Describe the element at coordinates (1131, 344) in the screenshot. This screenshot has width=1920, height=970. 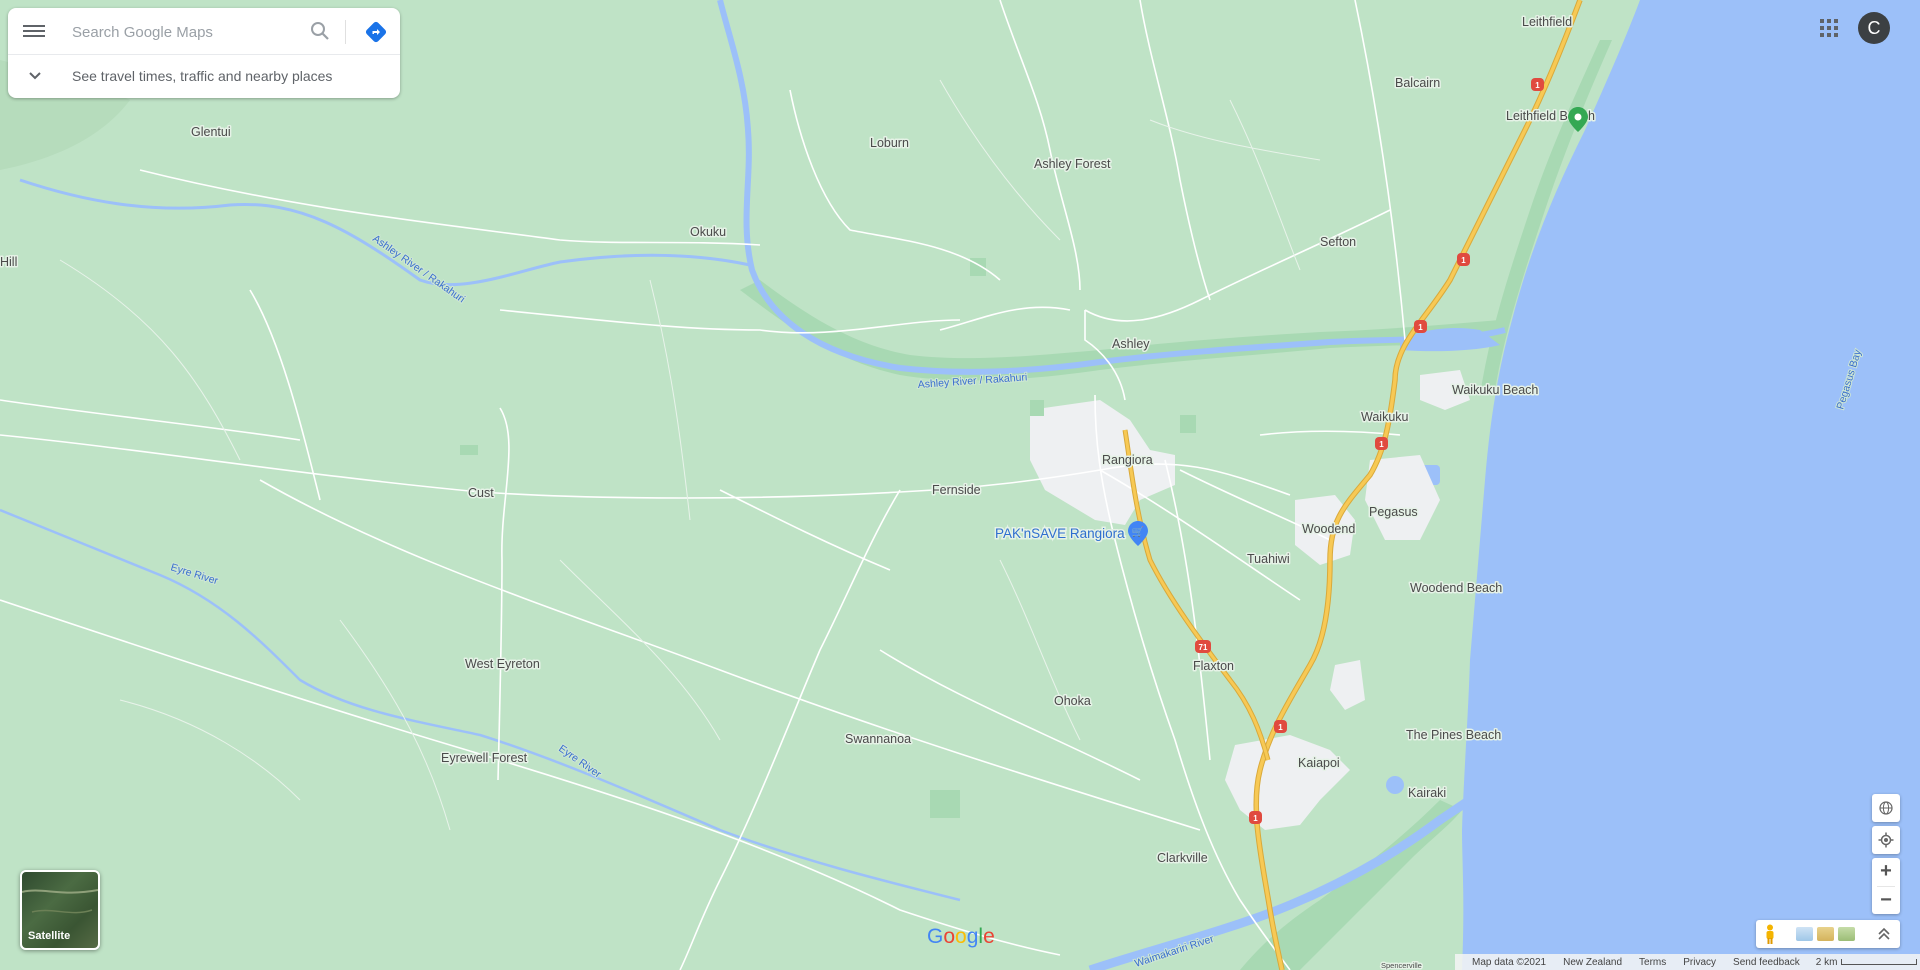
I see `place-label: Ashley` at that location.